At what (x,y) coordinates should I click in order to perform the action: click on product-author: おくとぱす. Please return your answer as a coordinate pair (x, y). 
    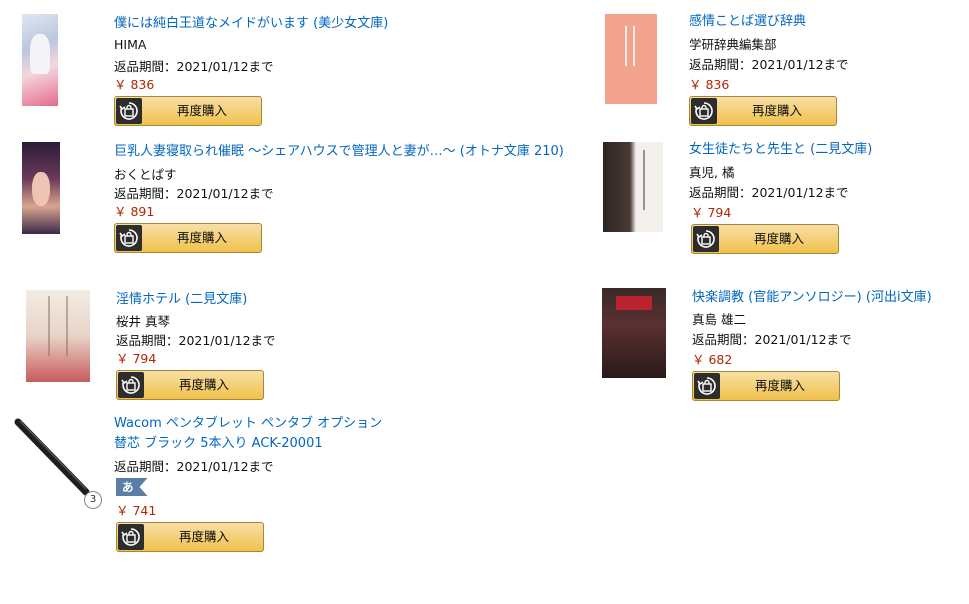
    Looking at the image, I should click on (145, 174).